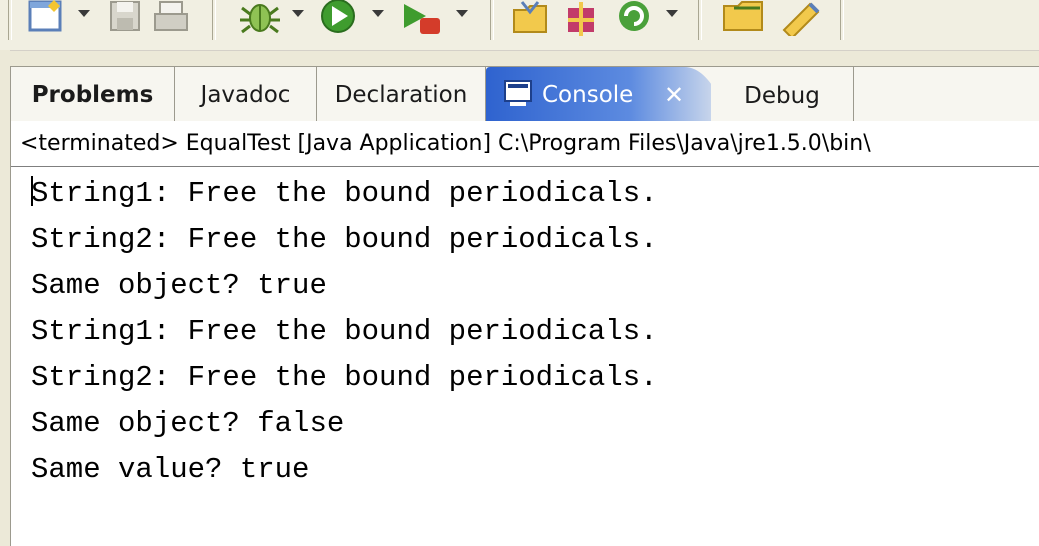 The image size is (1039, 546). What do you see at coordinates (5, 298) in the screenshot?
I see `left-frame` at bounding box center [5, 298].